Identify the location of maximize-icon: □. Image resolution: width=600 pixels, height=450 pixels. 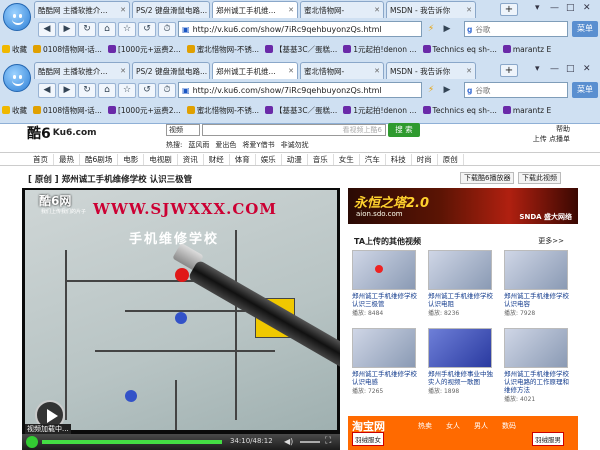
(570, 69).